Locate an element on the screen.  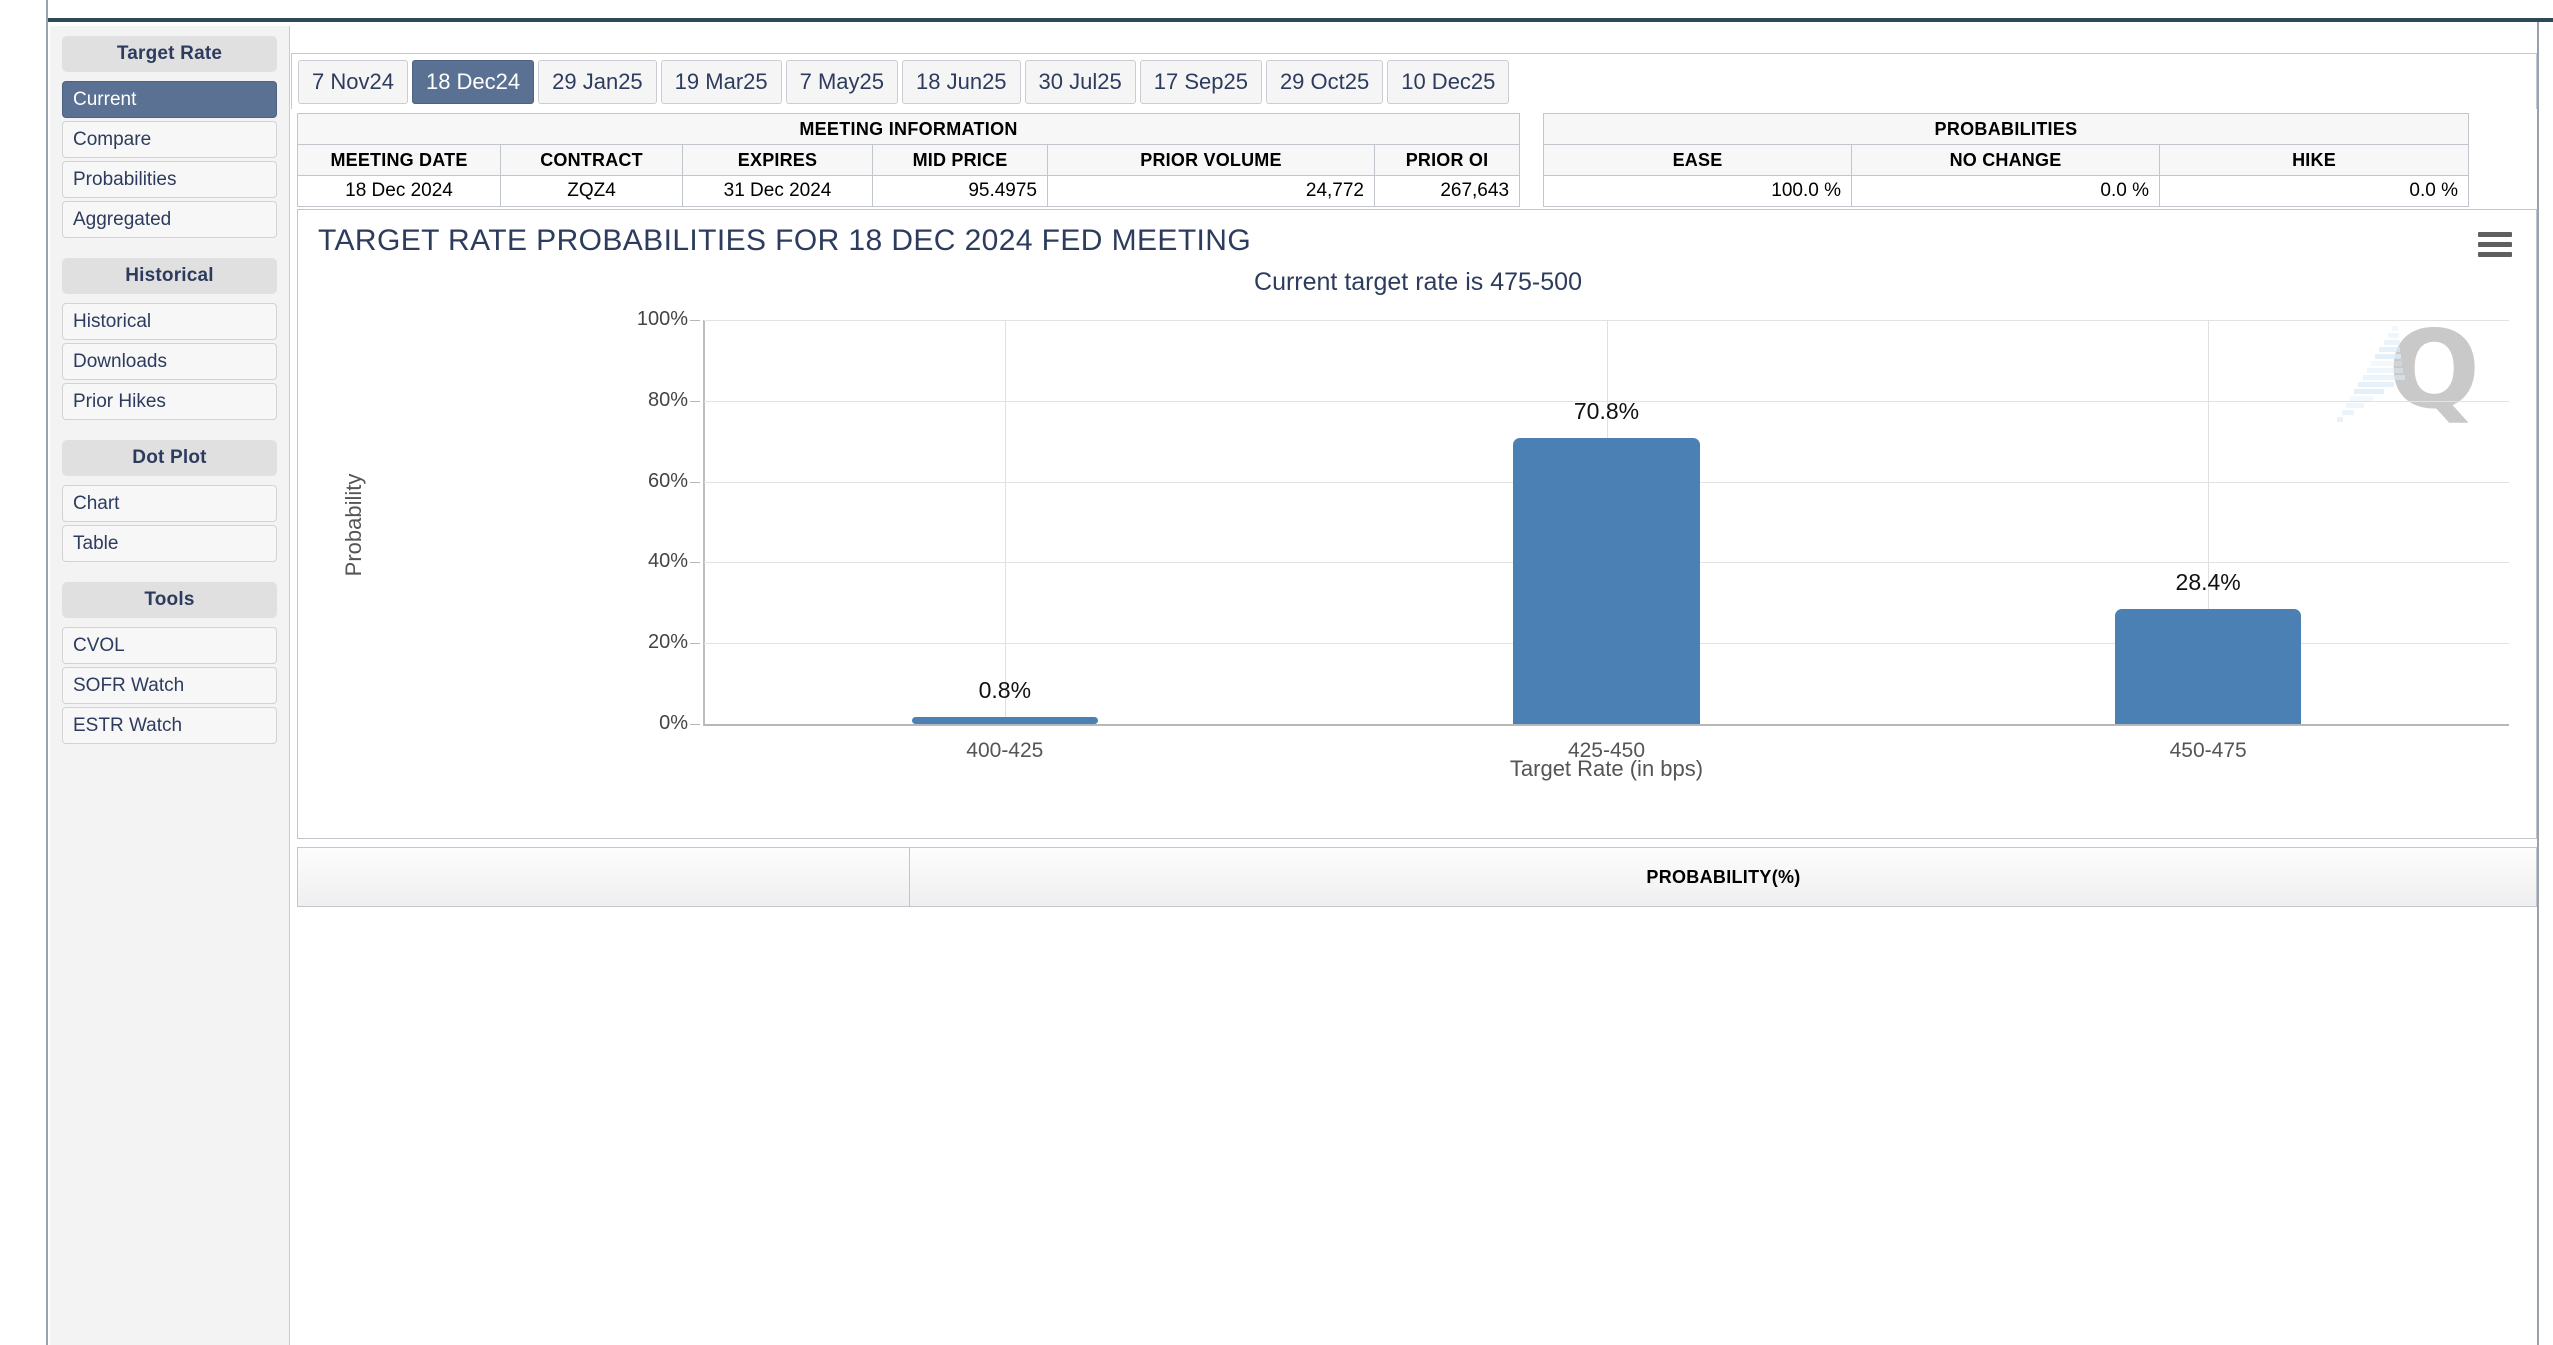
probabilities-banner: PROBABILITIES is located at coordinates (2006, 129).